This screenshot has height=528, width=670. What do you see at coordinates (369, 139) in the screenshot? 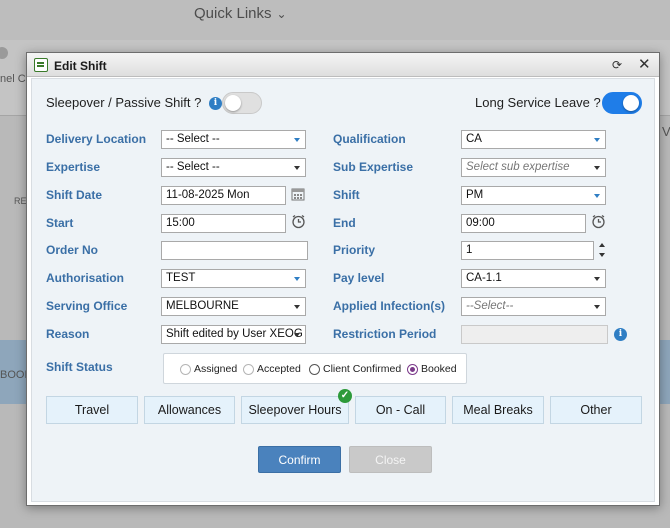
I see `qualification-label: Qualification` at bounding box center [369, 139].